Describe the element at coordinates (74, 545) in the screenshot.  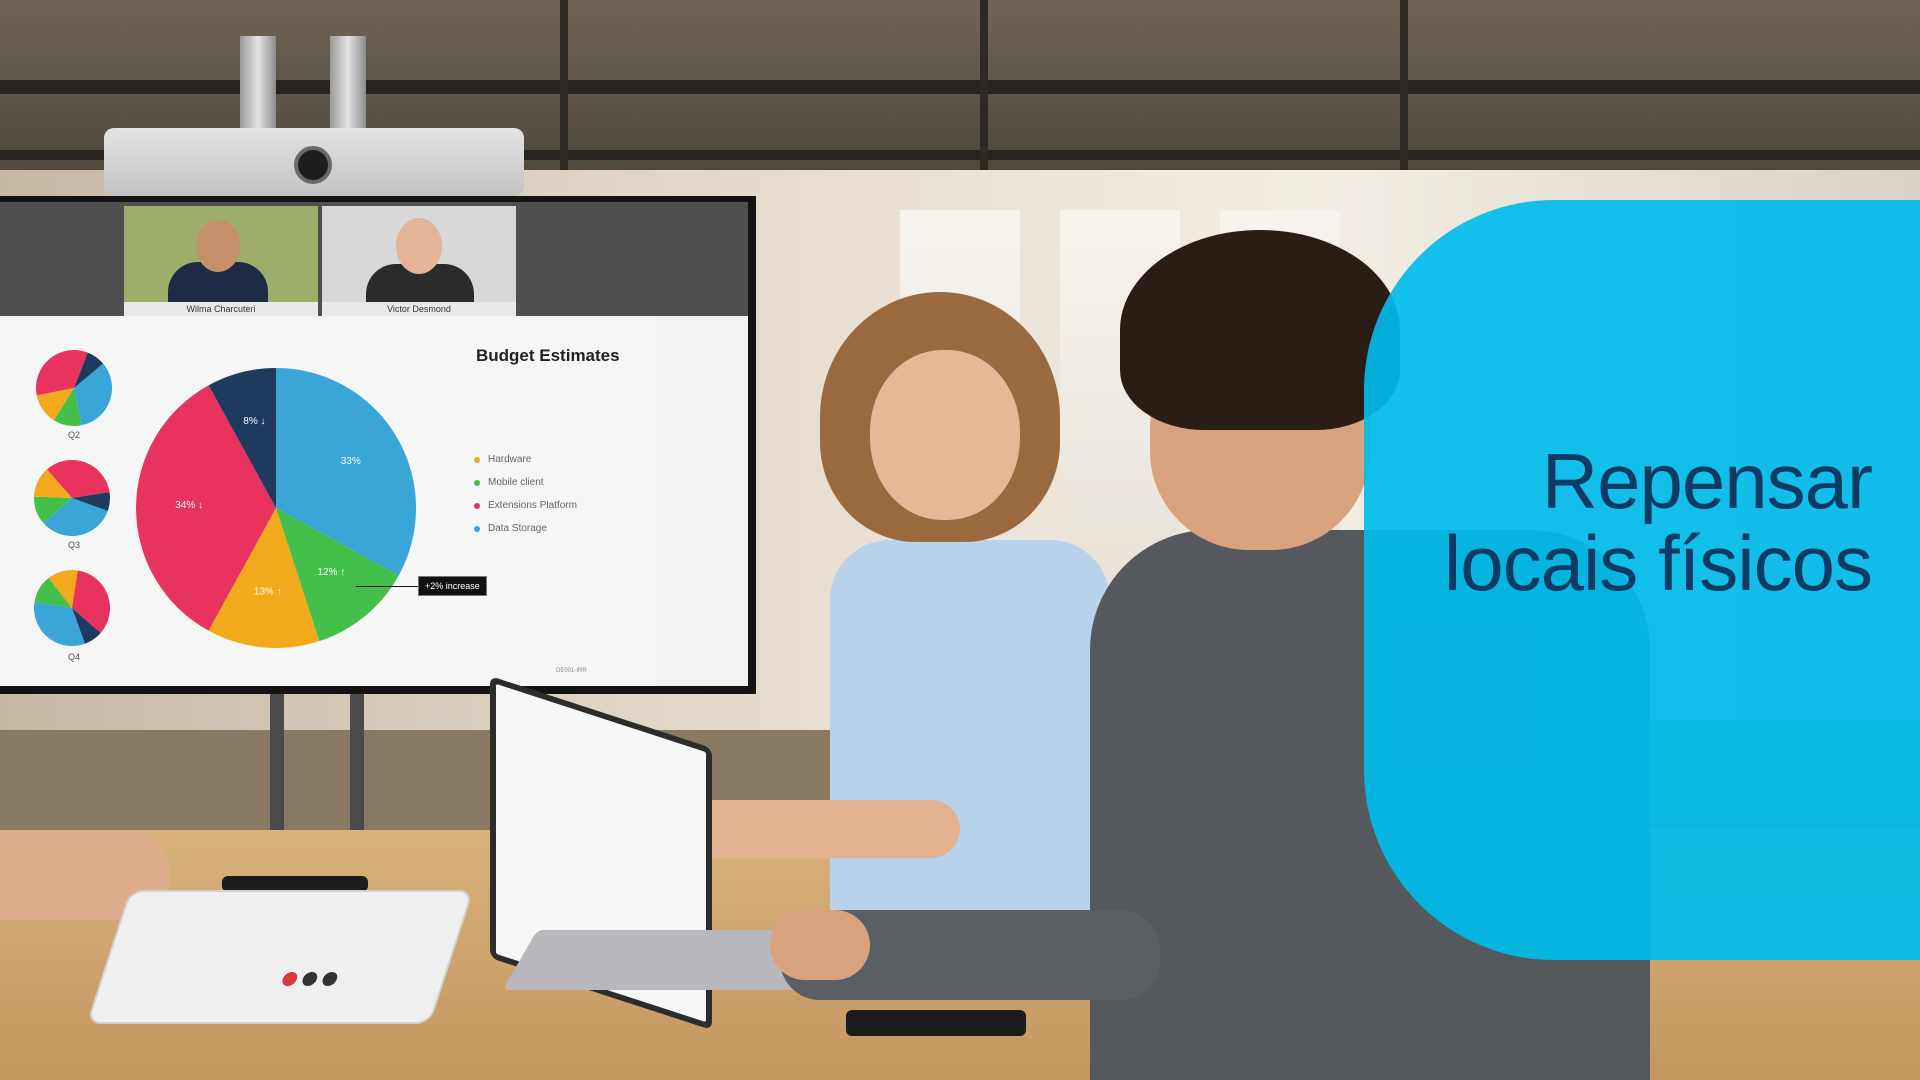
I see `quarter-label: Q3` at that location.